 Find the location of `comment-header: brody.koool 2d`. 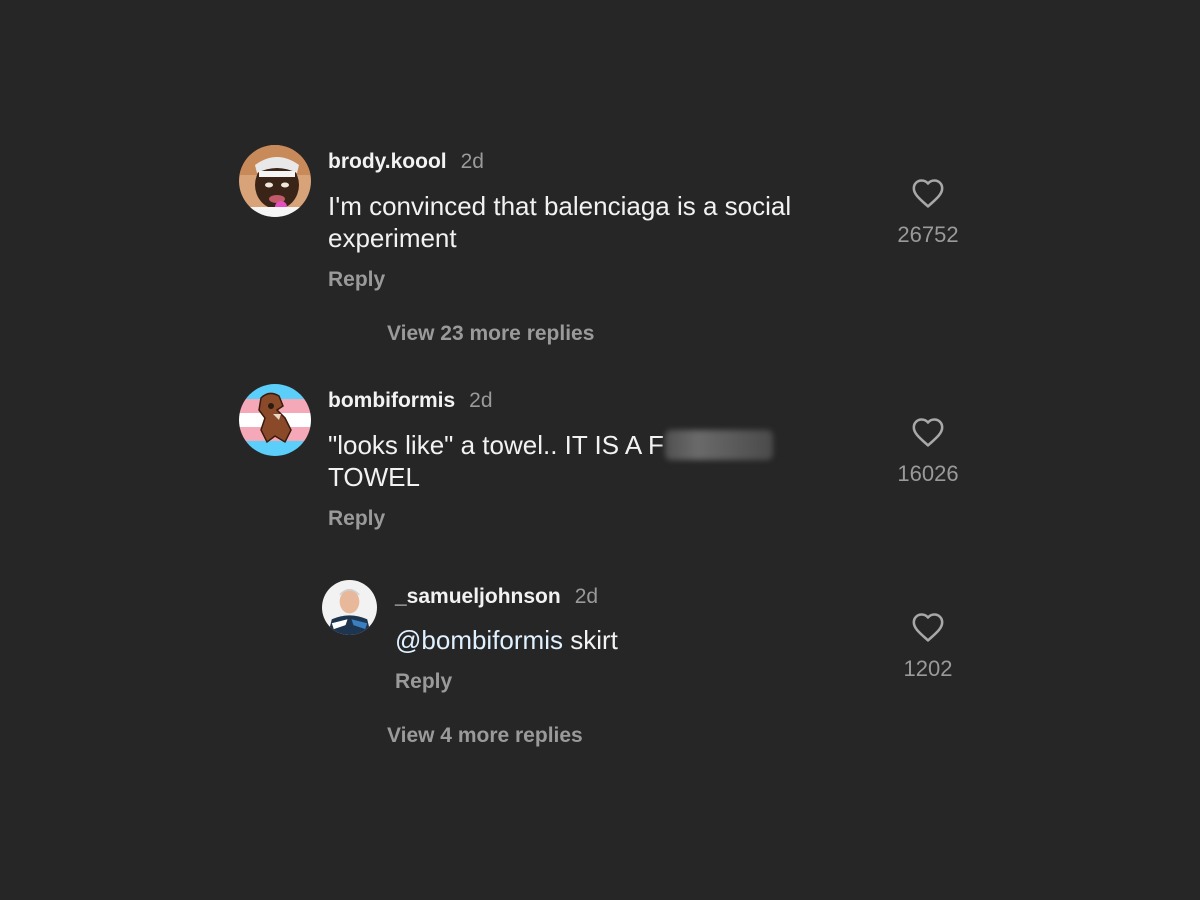

comment-header: brody.koool 2d is located at coordinates (406, 162).